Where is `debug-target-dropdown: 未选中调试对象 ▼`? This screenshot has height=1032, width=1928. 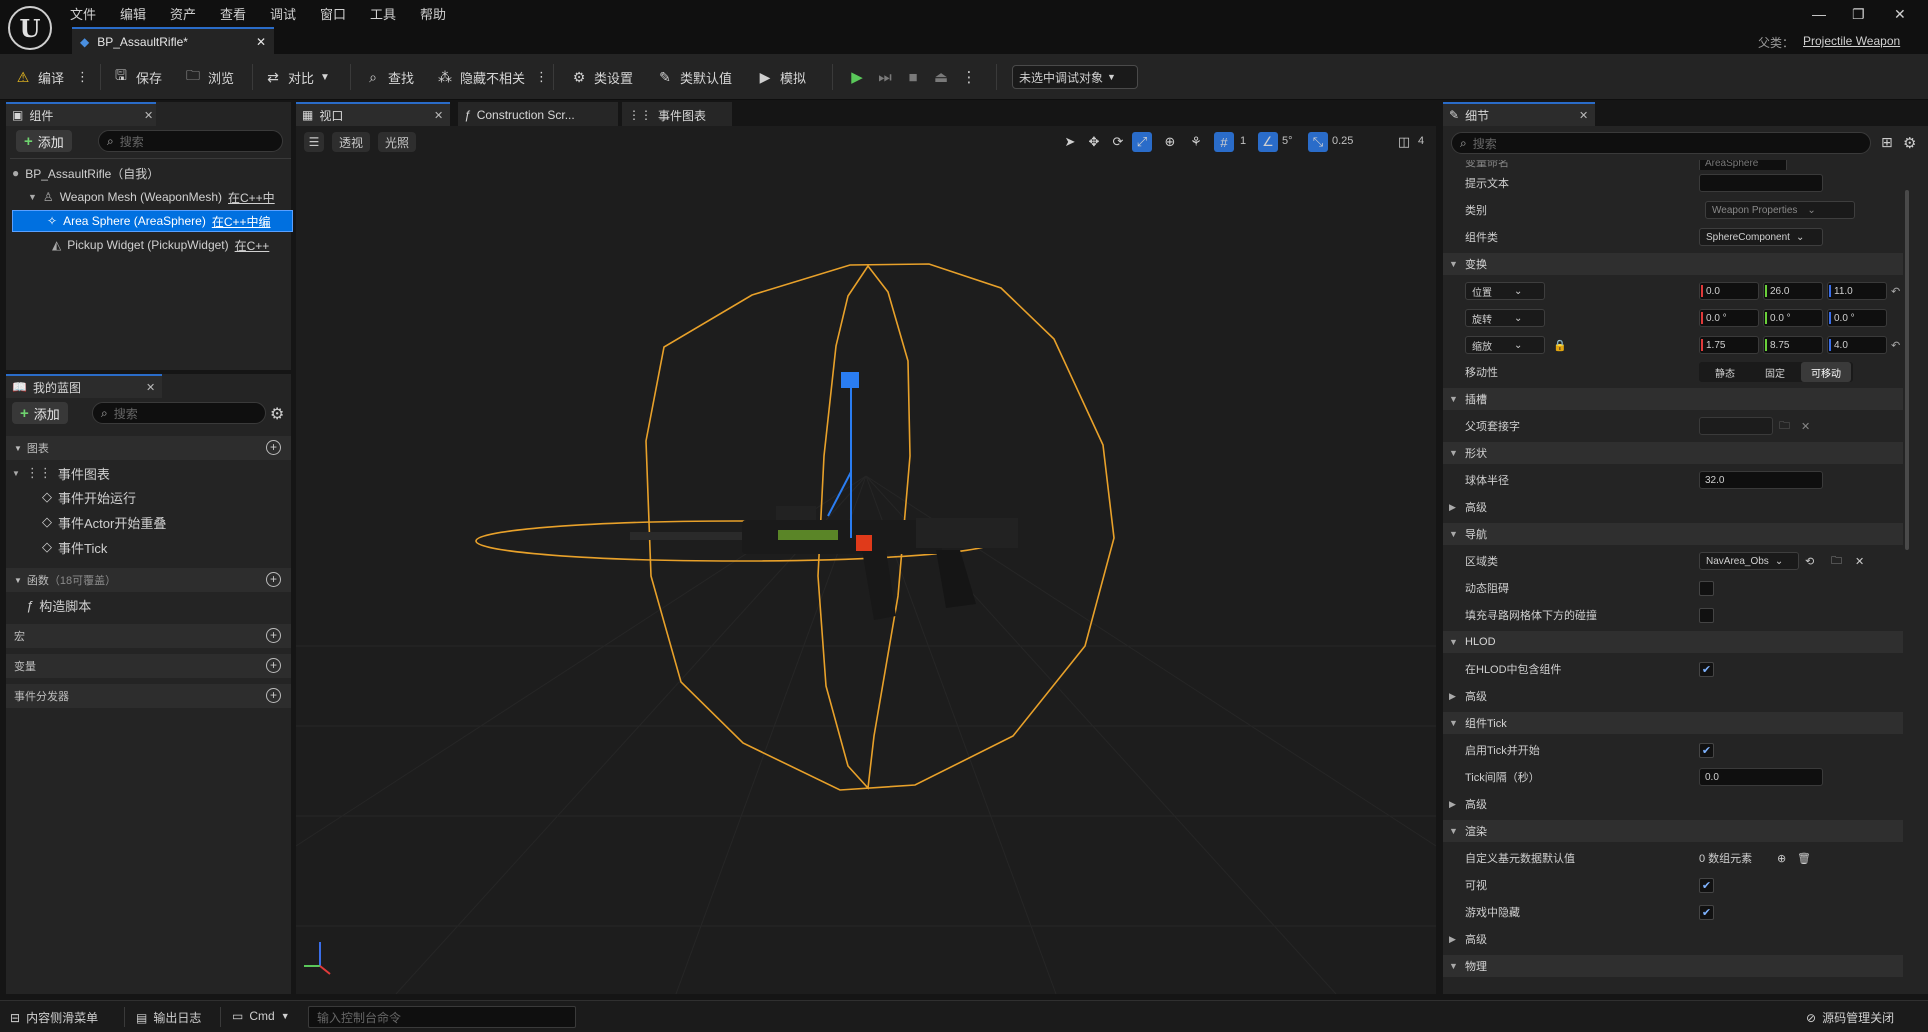 debug-target-dropdown: 未选中调试对象 ▼ is located at coordinates (1075, 77).